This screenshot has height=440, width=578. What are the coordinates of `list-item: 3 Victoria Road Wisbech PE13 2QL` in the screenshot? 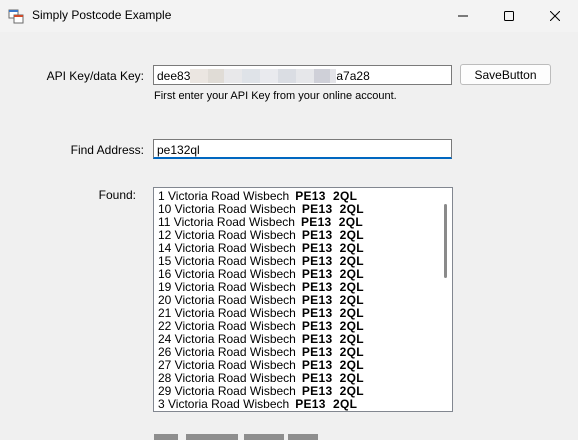 It's located at (257, 404).